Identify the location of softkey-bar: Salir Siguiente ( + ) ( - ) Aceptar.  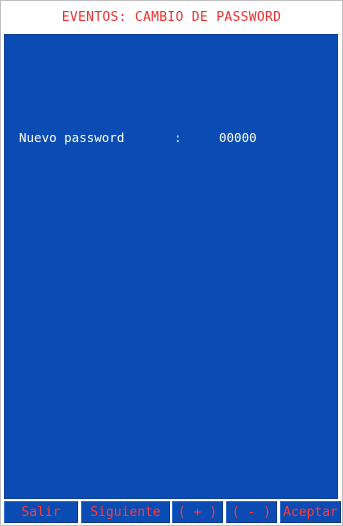
(172, 512).